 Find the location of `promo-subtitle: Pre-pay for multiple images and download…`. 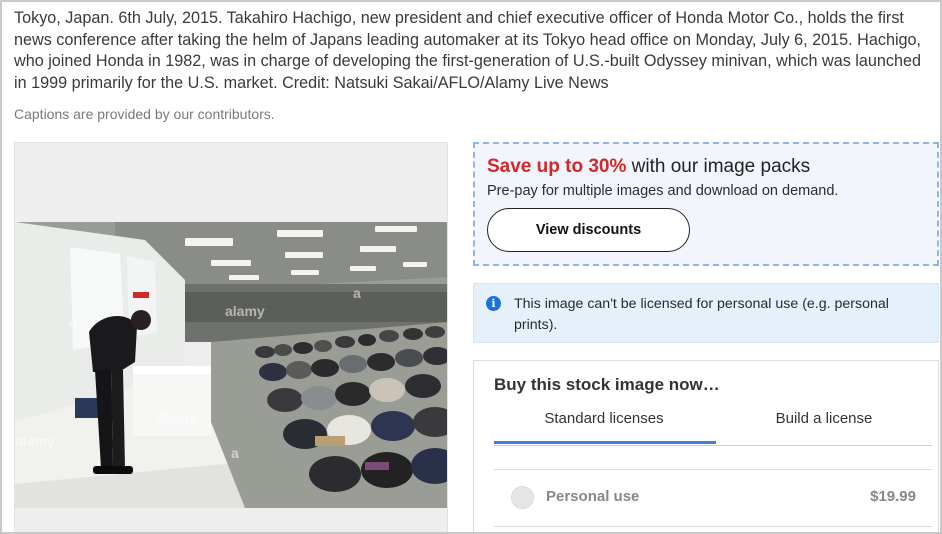

promo-subtitle: Pre-pay for multiple images and download… is located at coordinates (663, 191).